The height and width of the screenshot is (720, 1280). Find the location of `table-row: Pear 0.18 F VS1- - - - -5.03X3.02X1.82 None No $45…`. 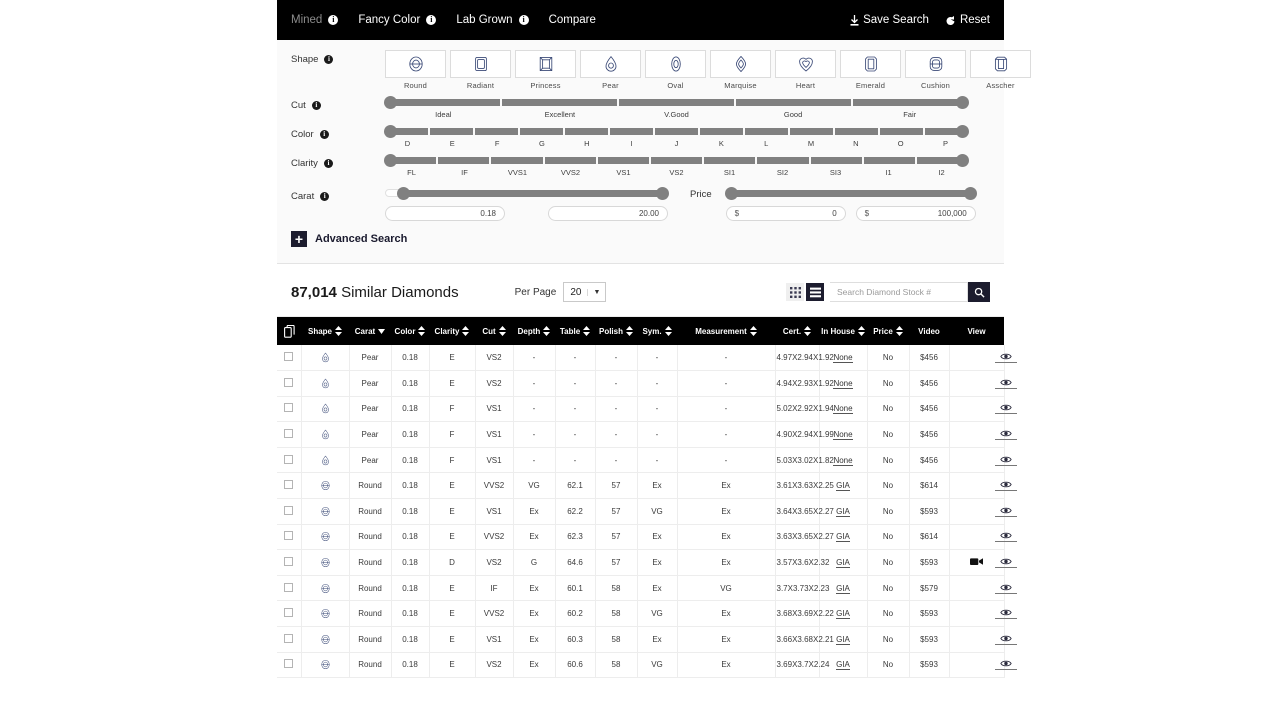

table-row: Pear 0.18 F VS1- - - - -5.03X3.02X1.82 None No $45… is located at coordinates (647, 460).